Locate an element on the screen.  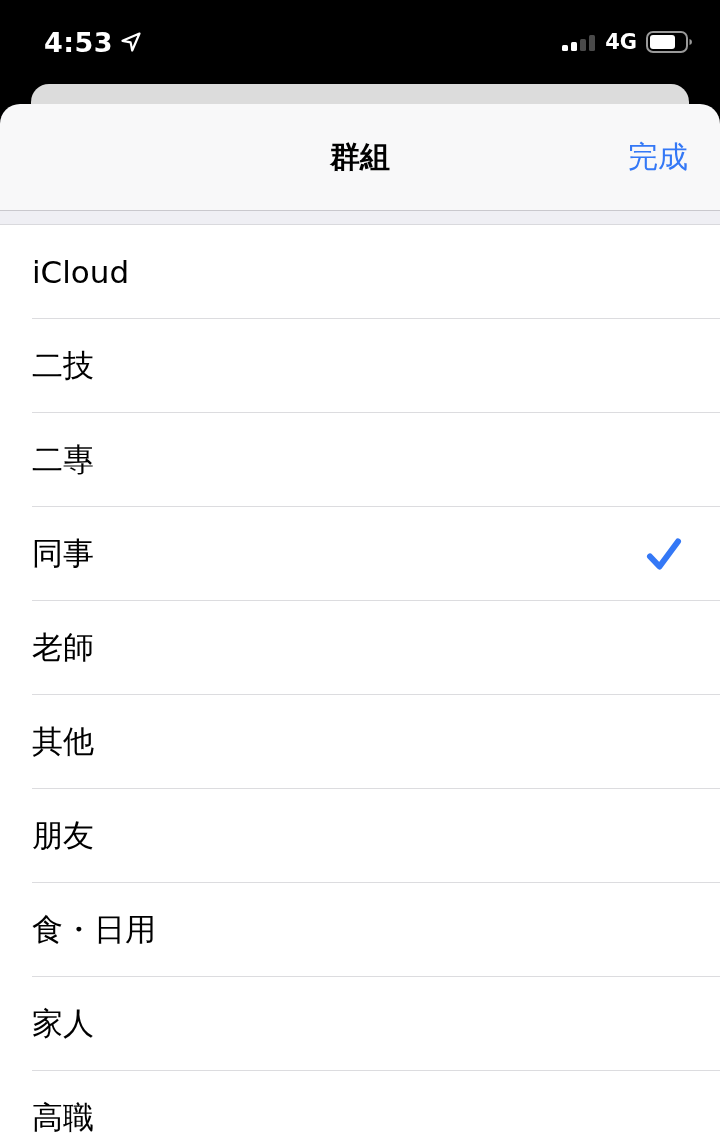
signal-bars-icon is located at coordinates (579, 42).